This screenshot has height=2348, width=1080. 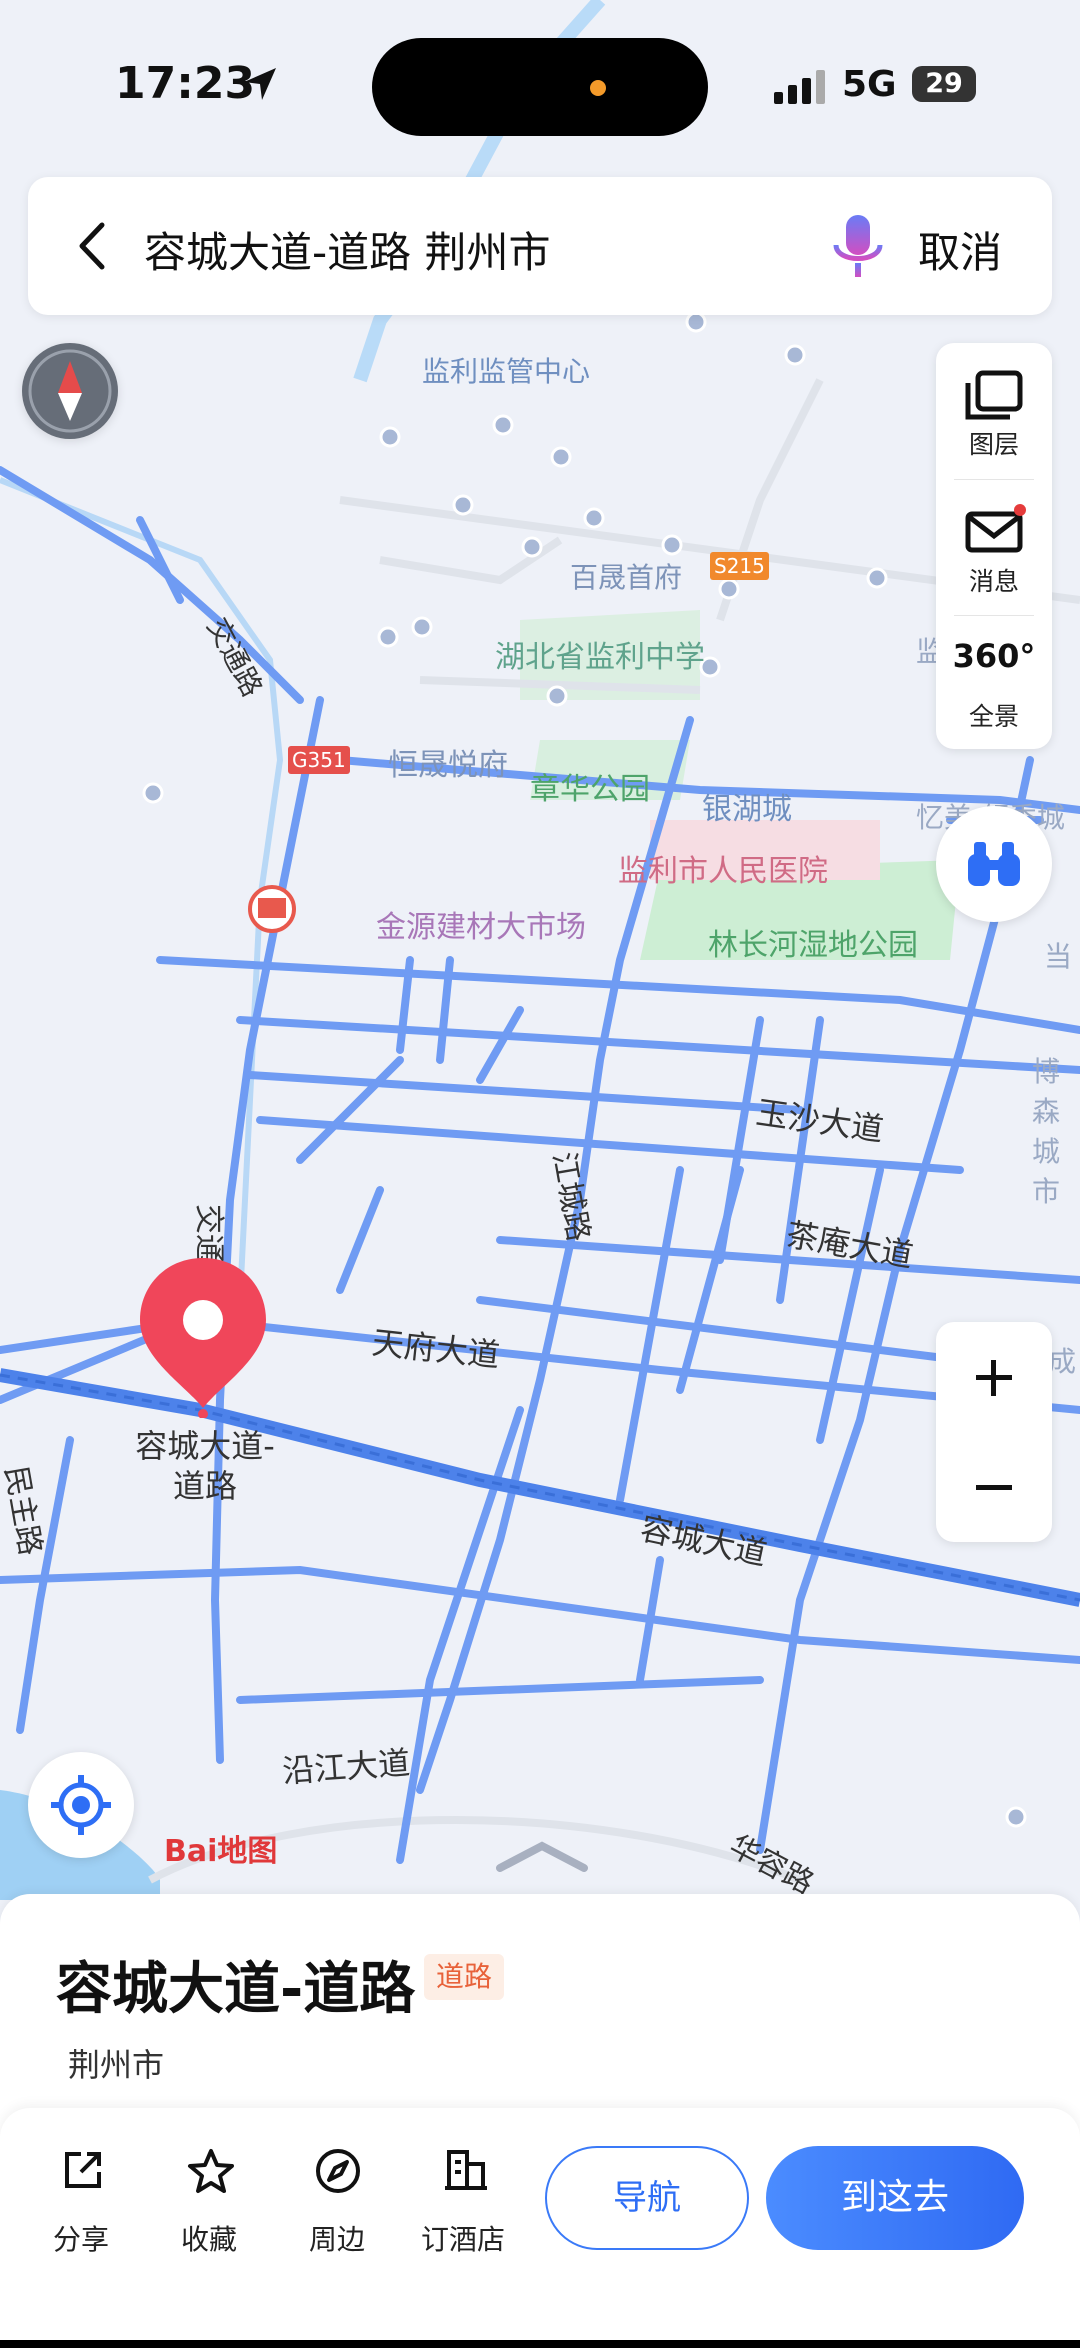 I want to click on layers-icon, so click(x=994, y=395).